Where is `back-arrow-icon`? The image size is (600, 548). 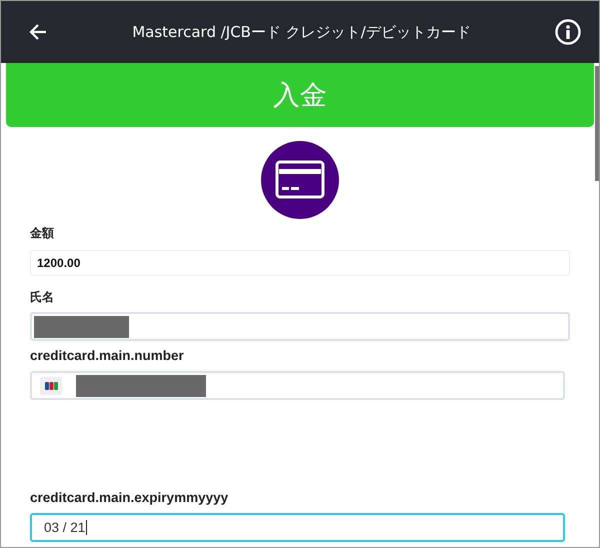 back-arrow-icon is located at coordinates (38, 32).